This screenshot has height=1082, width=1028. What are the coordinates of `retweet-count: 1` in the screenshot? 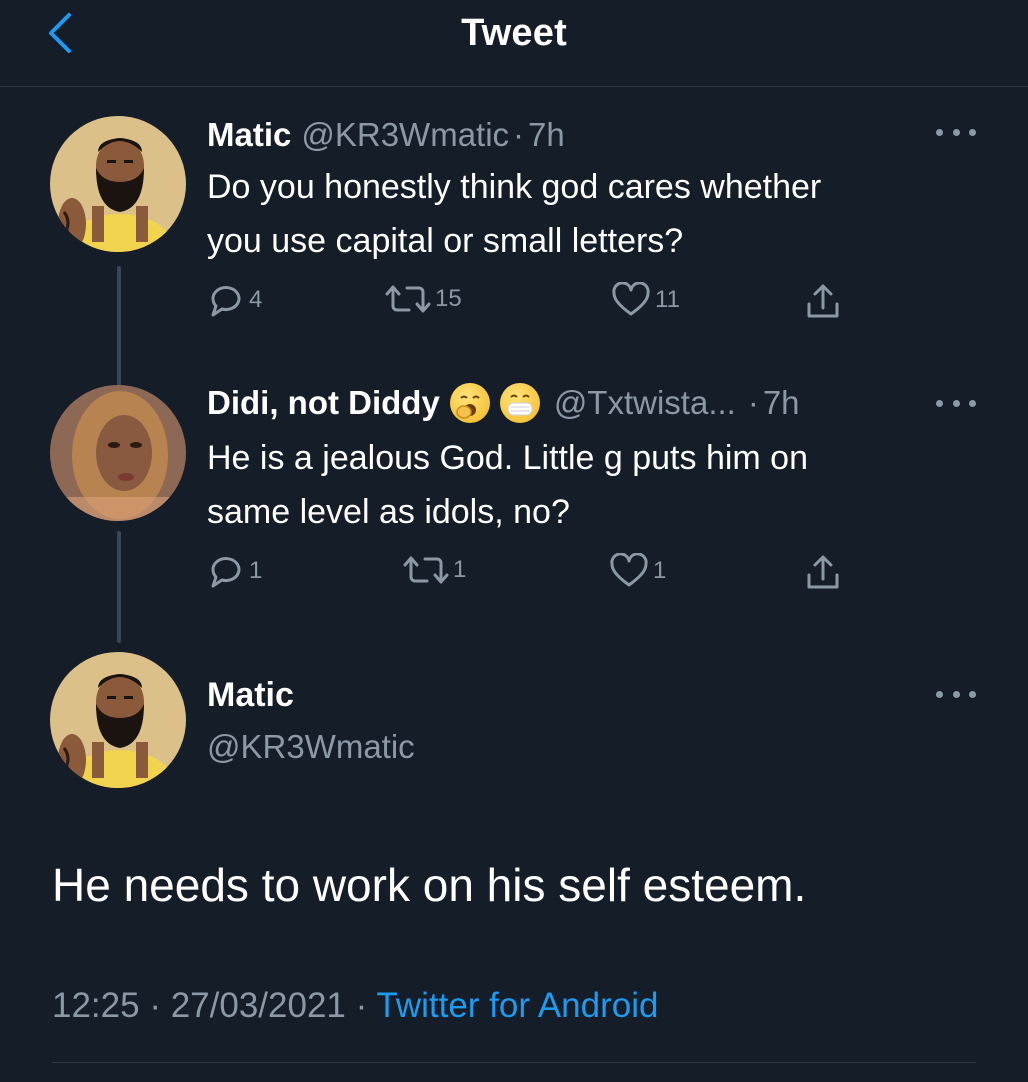 It's located at (460, 569).